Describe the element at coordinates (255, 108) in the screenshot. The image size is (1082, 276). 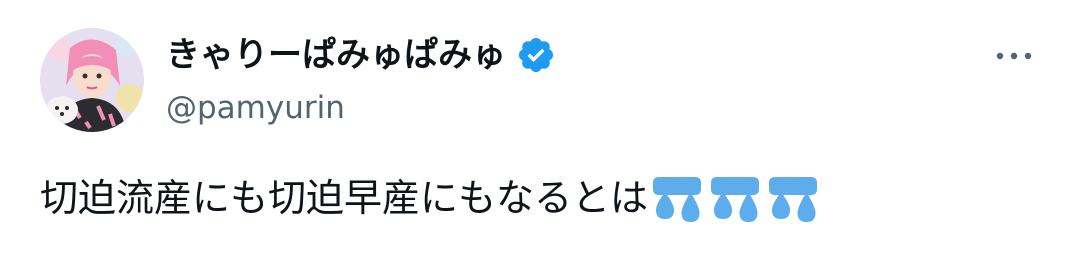
I see `author-handle: @pamyurin` at that location.